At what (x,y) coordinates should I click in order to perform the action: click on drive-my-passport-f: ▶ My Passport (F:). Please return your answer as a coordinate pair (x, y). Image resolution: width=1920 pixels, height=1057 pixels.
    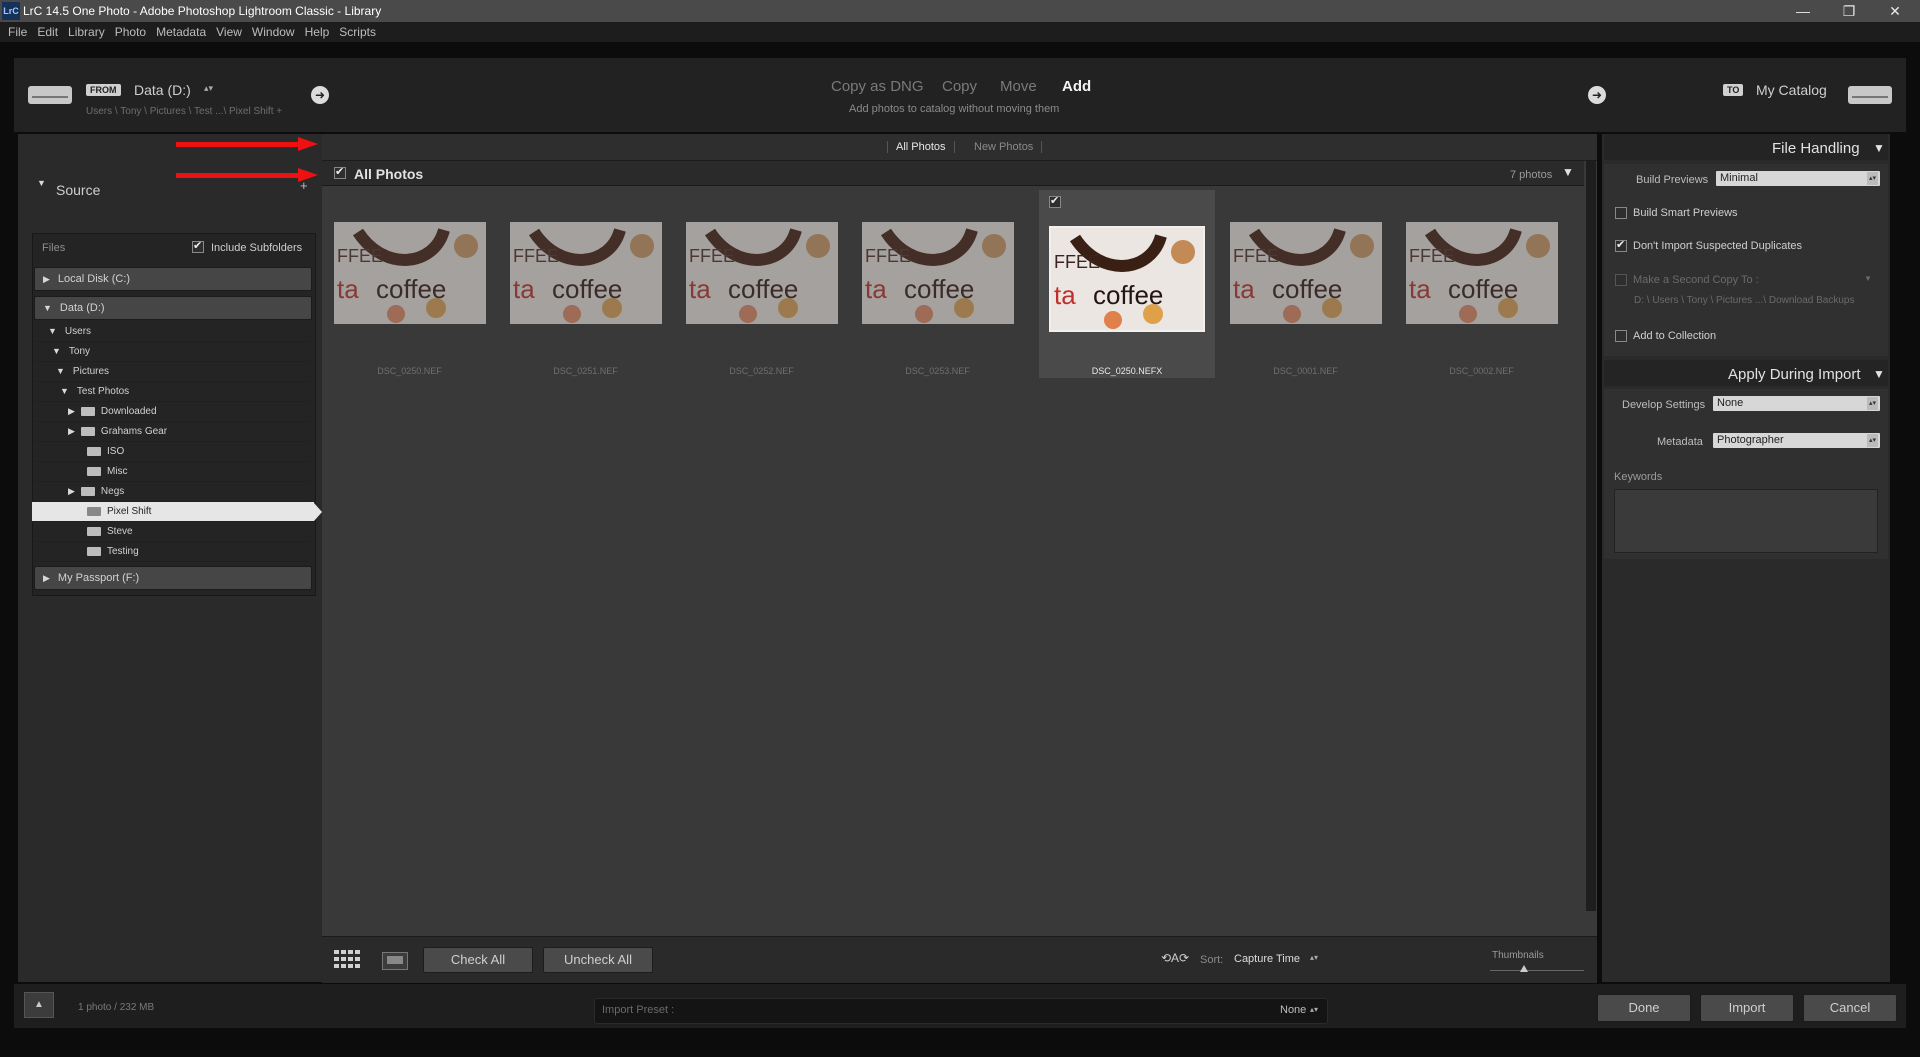
    Looking at the image, I should click on (173, 578).